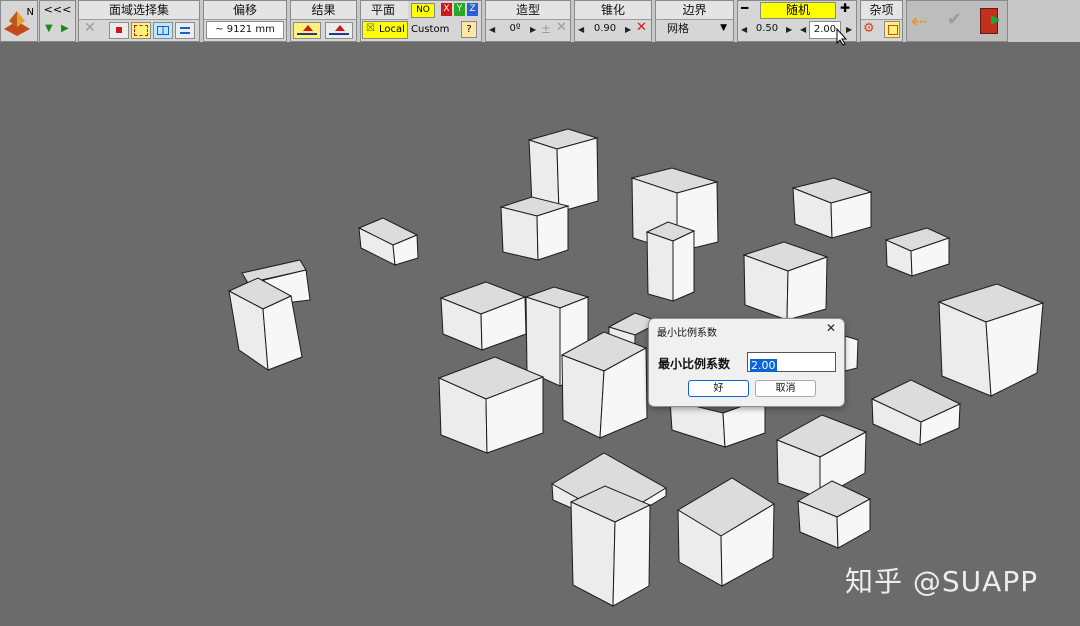 The image size is (1080, 626). What do you see at coordinates (141, 30) in the screenshot?
I see `select-region-icon` at bounding box center [141, 30].